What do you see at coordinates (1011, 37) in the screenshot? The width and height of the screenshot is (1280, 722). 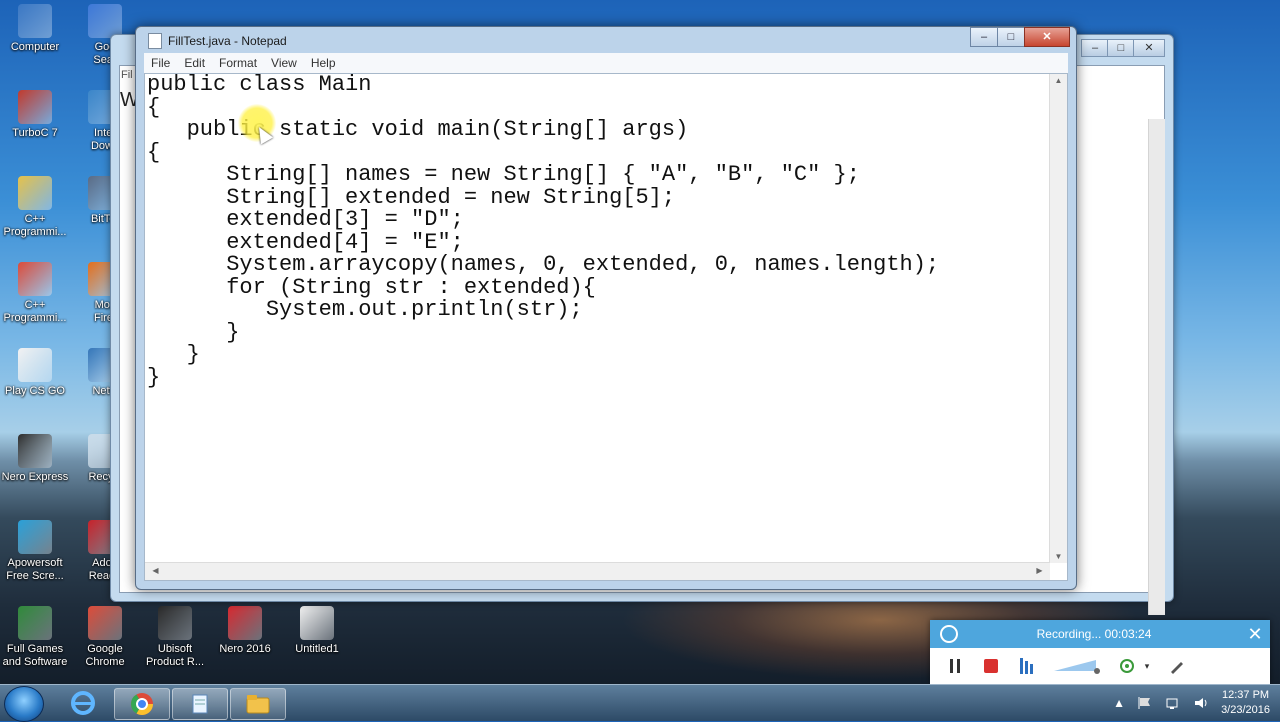 I see `maximize-button: □` at bounding box center [1011, 37].